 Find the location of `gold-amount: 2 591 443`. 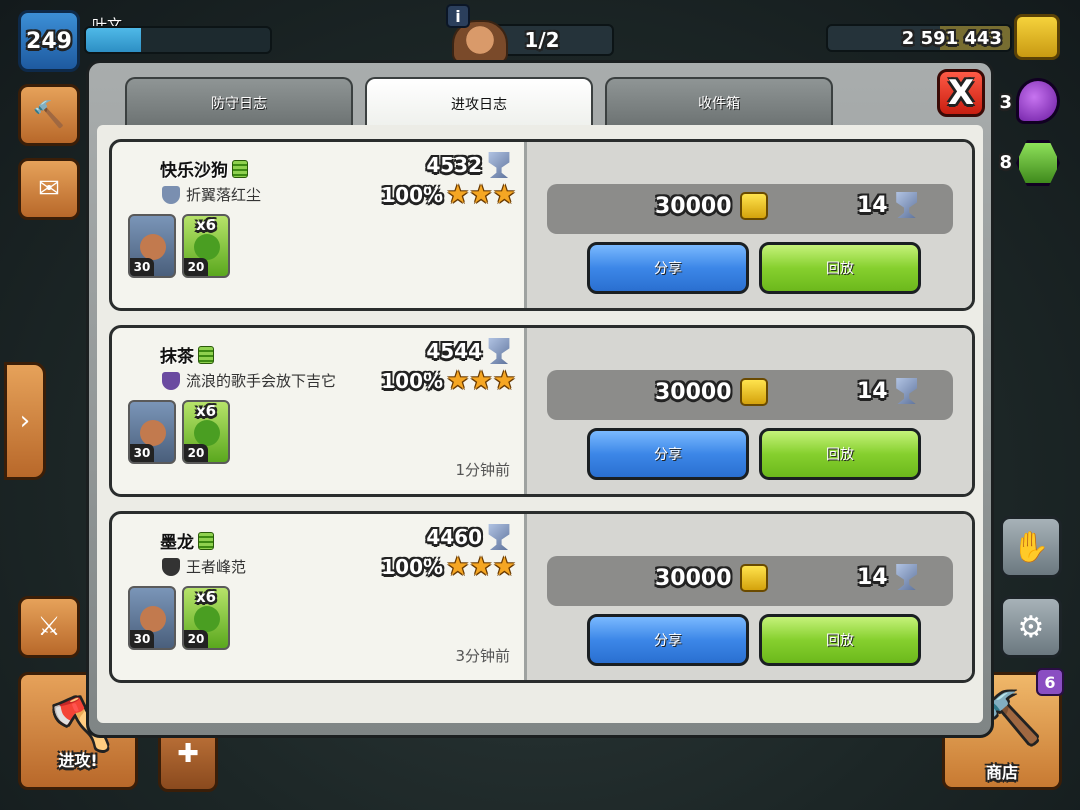

gold-amount: 2 591 443 is located at coordinates (951, 38).